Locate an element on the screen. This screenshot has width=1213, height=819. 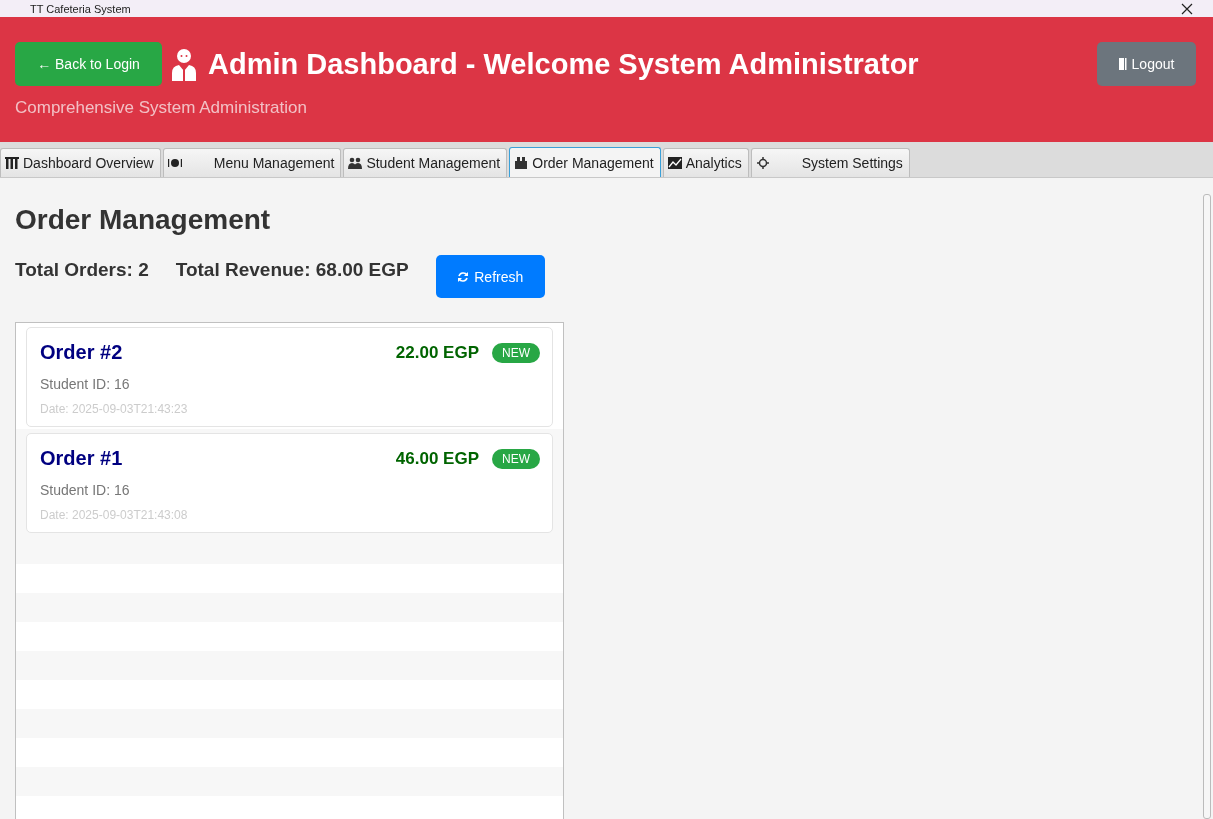
scrollbar is located at coordinates (1207, 506).